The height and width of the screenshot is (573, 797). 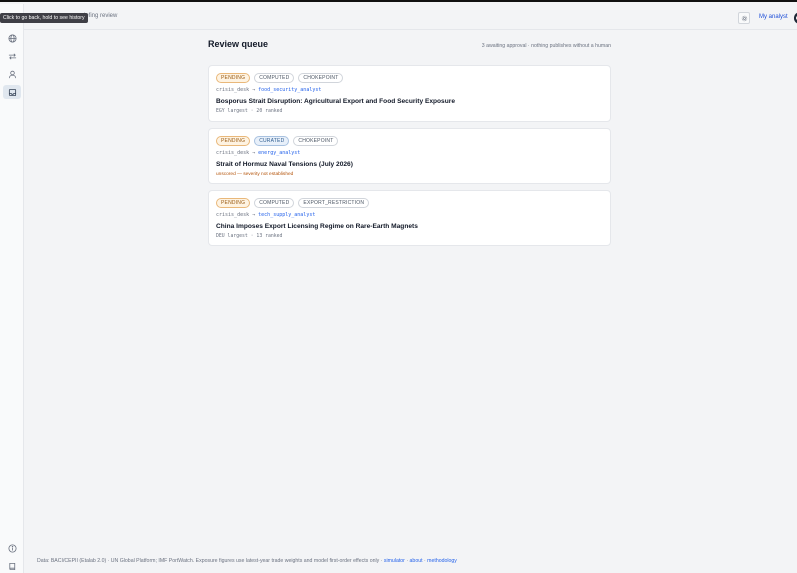 I want to click on left-nav-rail, so click(x=12, y=288).